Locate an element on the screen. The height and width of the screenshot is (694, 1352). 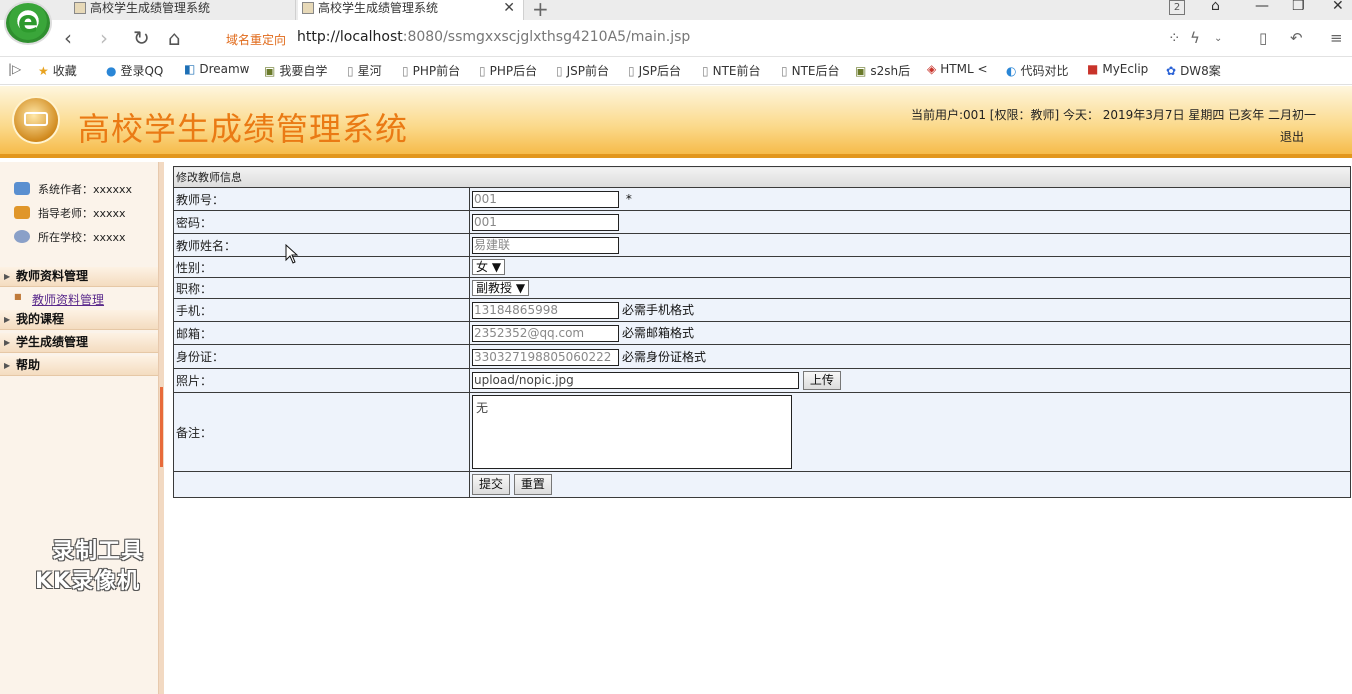
minimize-icon: — is located at coordinates (1262, 7).